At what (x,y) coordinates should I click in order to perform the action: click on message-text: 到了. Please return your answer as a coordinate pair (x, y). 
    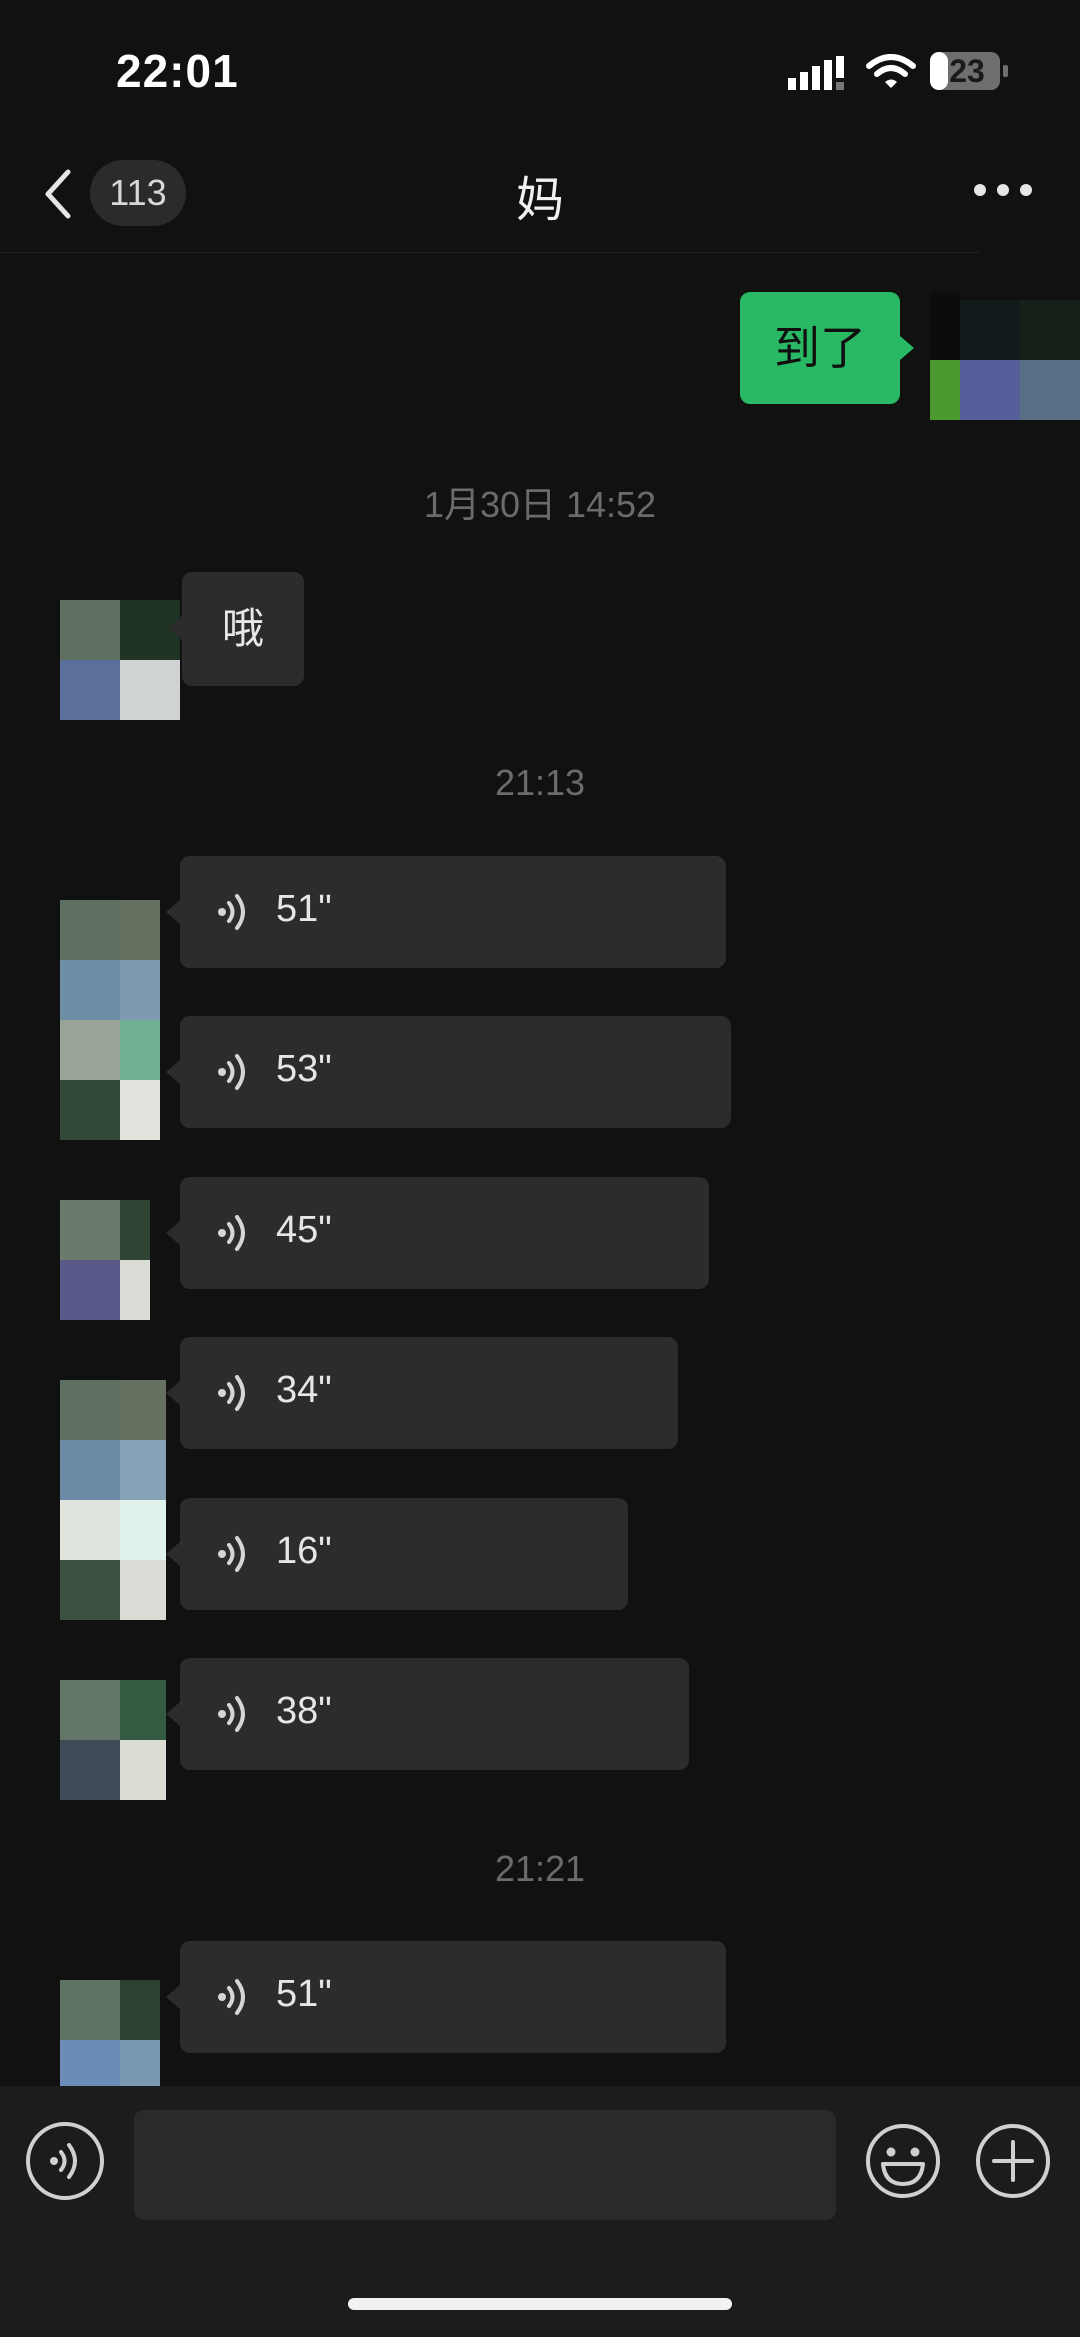
    Looking at the image, I should click on (820, 348).